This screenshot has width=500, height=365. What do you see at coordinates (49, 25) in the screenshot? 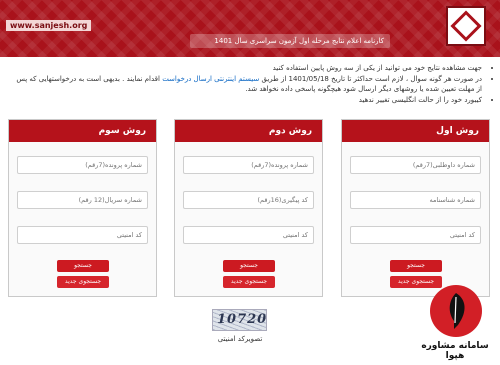
I see `site-url: www.sanjesh.org` at bounding box center [49, 25].